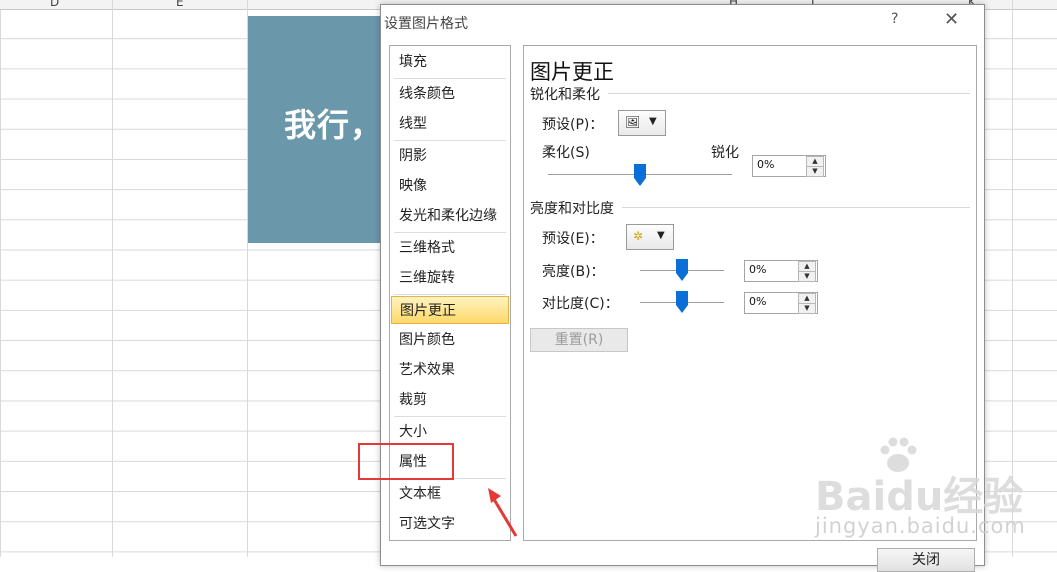  What do you see at coordinates (450, 216) in the screenshot?
I see `nav-item-glow-soft-edges: 发光和柔化边缘` at bounding box center [450, 216].